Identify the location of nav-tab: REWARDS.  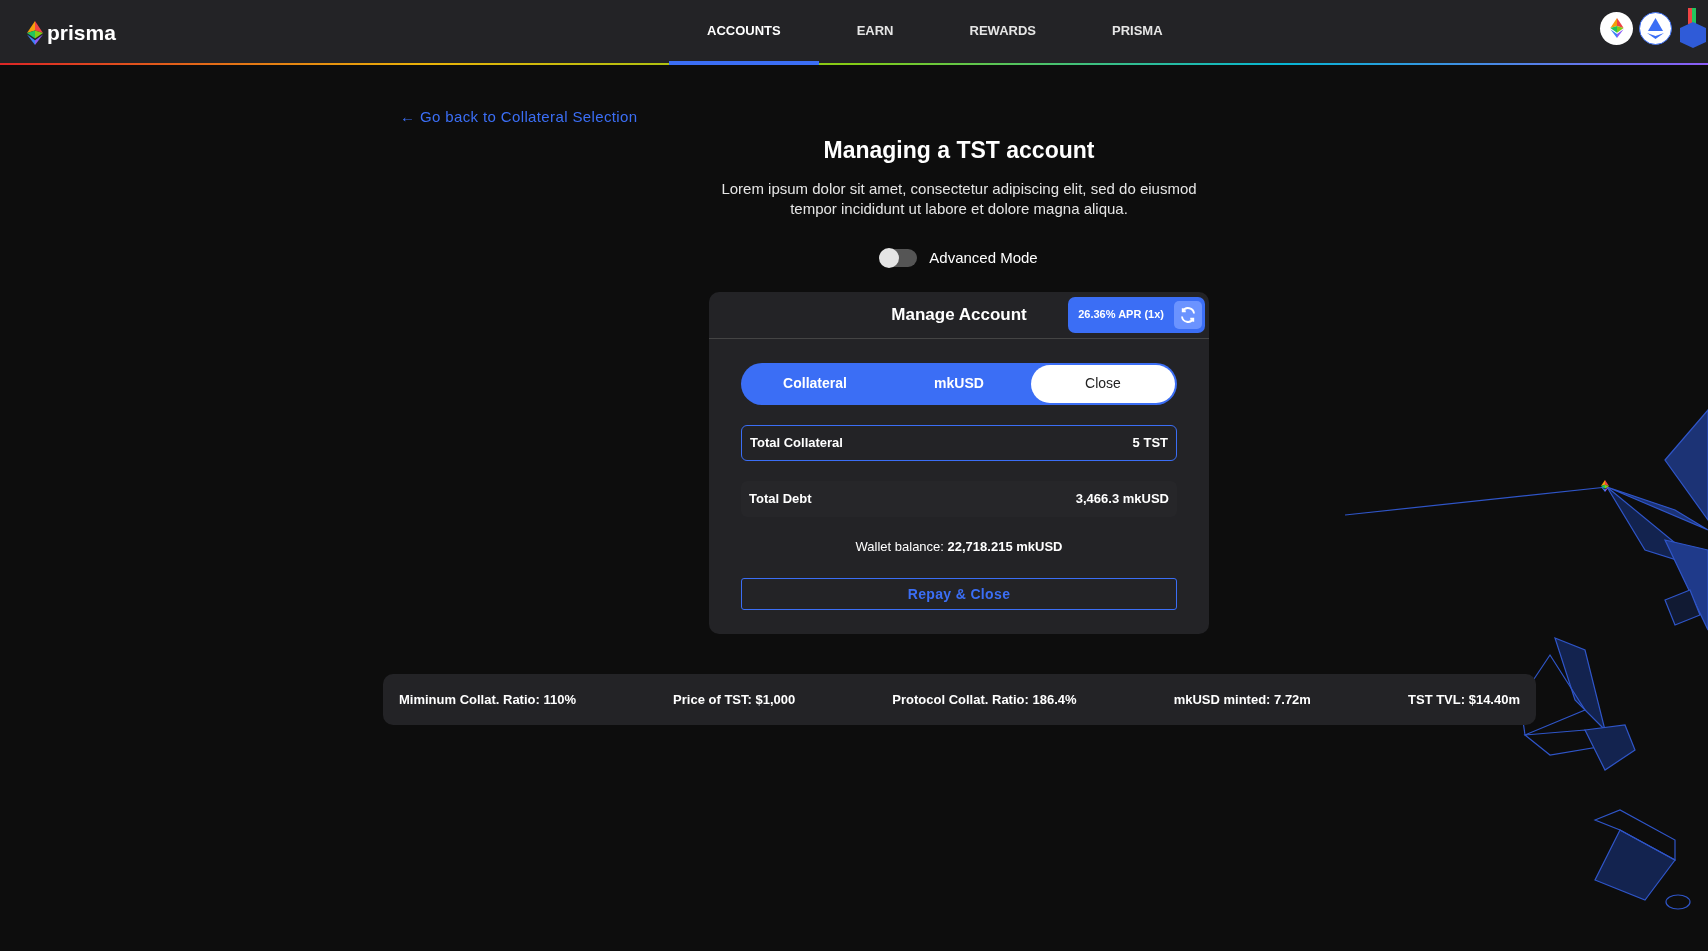
(1002, 32).